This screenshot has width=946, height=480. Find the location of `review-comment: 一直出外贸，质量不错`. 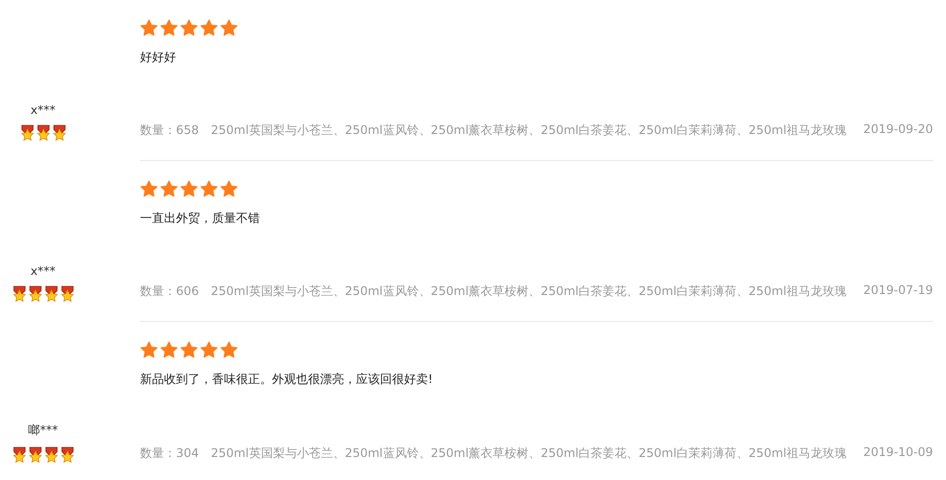

review-comment: 一直出外贸，质量不错 is located at coordinates (200, 218).